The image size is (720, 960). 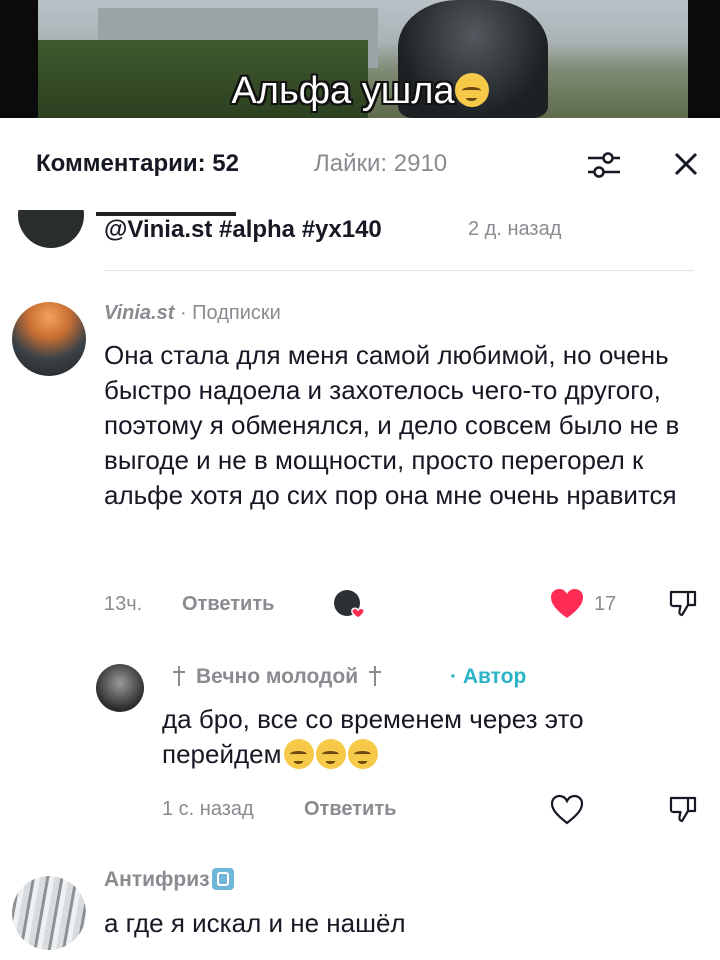 I want to click on description-text: @Vinia.st #alpha #yx140, so click(x=243, y=229).